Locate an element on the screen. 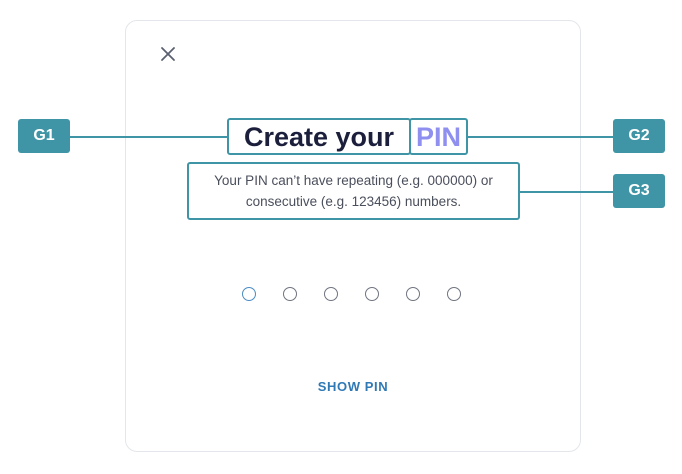  pin-entry is located at coordinates (351, 294).